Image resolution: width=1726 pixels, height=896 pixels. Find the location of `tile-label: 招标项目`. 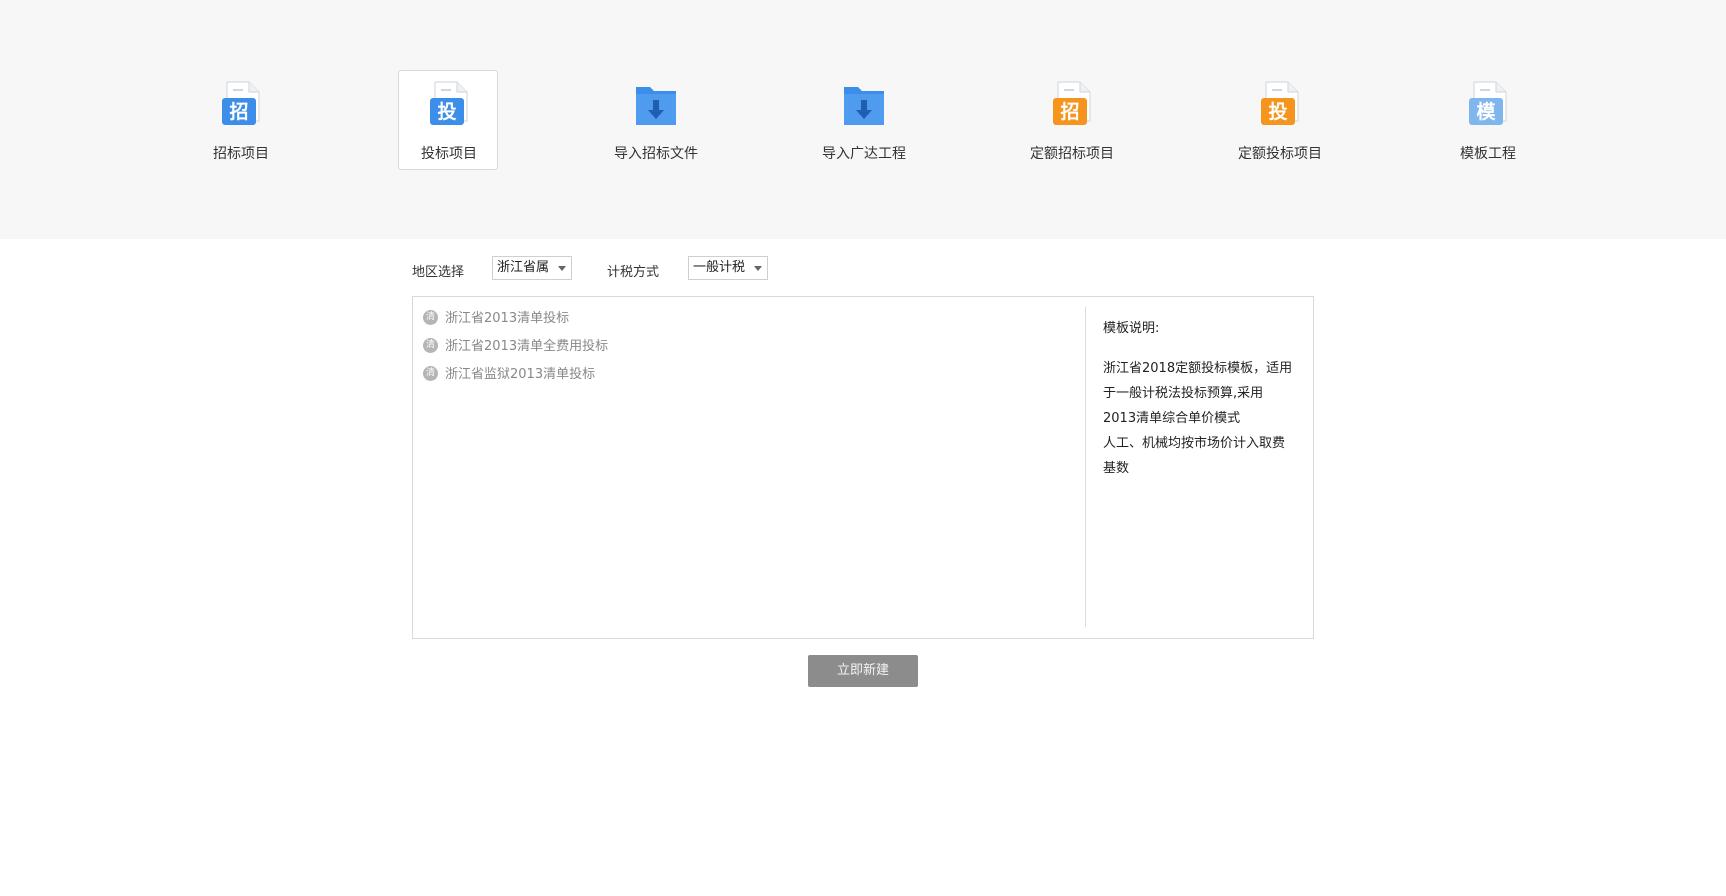

tile-label: 招标项目 is located at coordinates (241, 154).